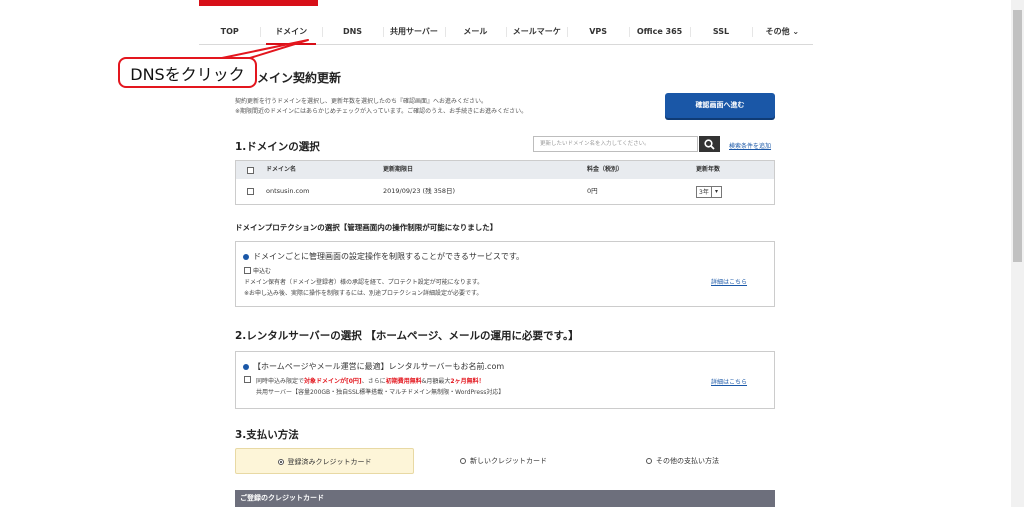  Describe the element at coordinates (505, 170) in the screenshot. I see `table-header: ドメイン名 更新期限日 料金（税別） 更新年数` at that location.